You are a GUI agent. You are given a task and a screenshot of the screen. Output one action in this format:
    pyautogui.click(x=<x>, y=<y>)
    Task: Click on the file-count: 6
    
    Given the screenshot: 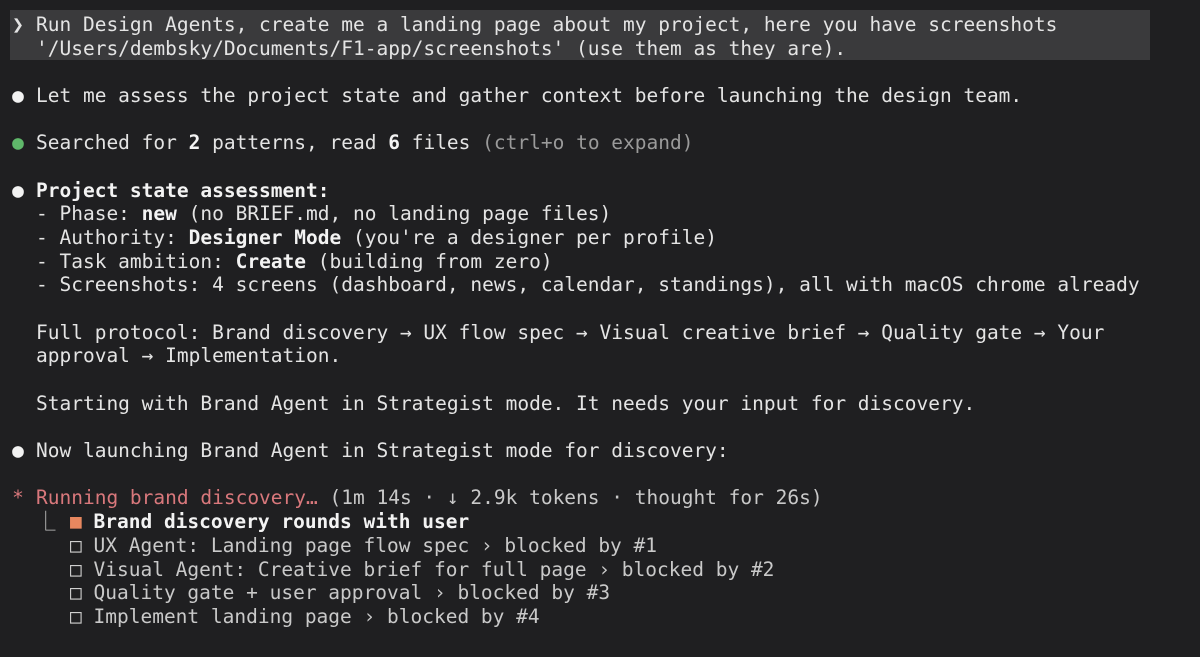 What is the action you would take?
    pyautogui.click(x=394, y=142)
    